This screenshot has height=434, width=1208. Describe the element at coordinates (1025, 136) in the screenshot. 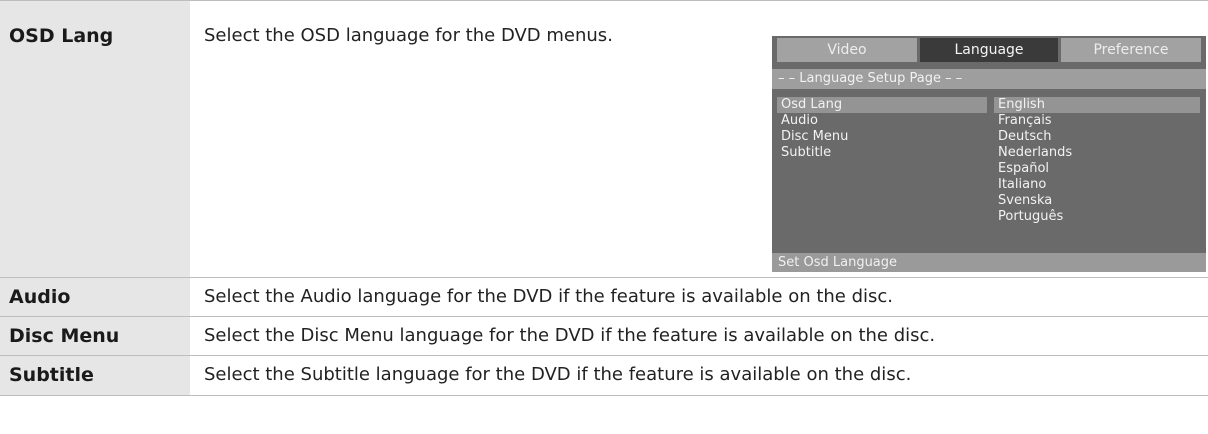

I see `language-option: Deutsch` at that location.